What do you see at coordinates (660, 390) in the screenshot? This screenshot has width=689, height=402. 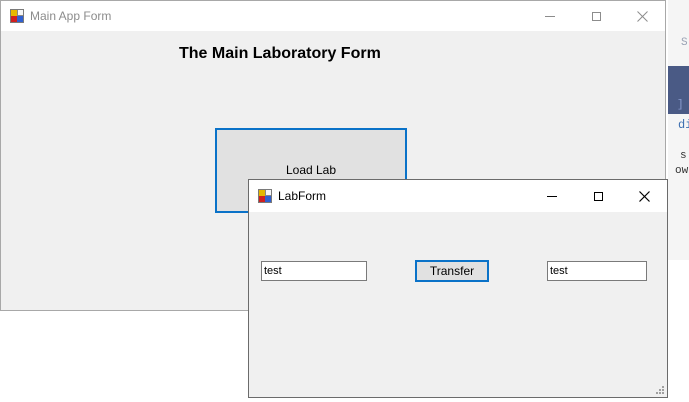 I see `resize-grip-icon` at bounding box center [660, 390].